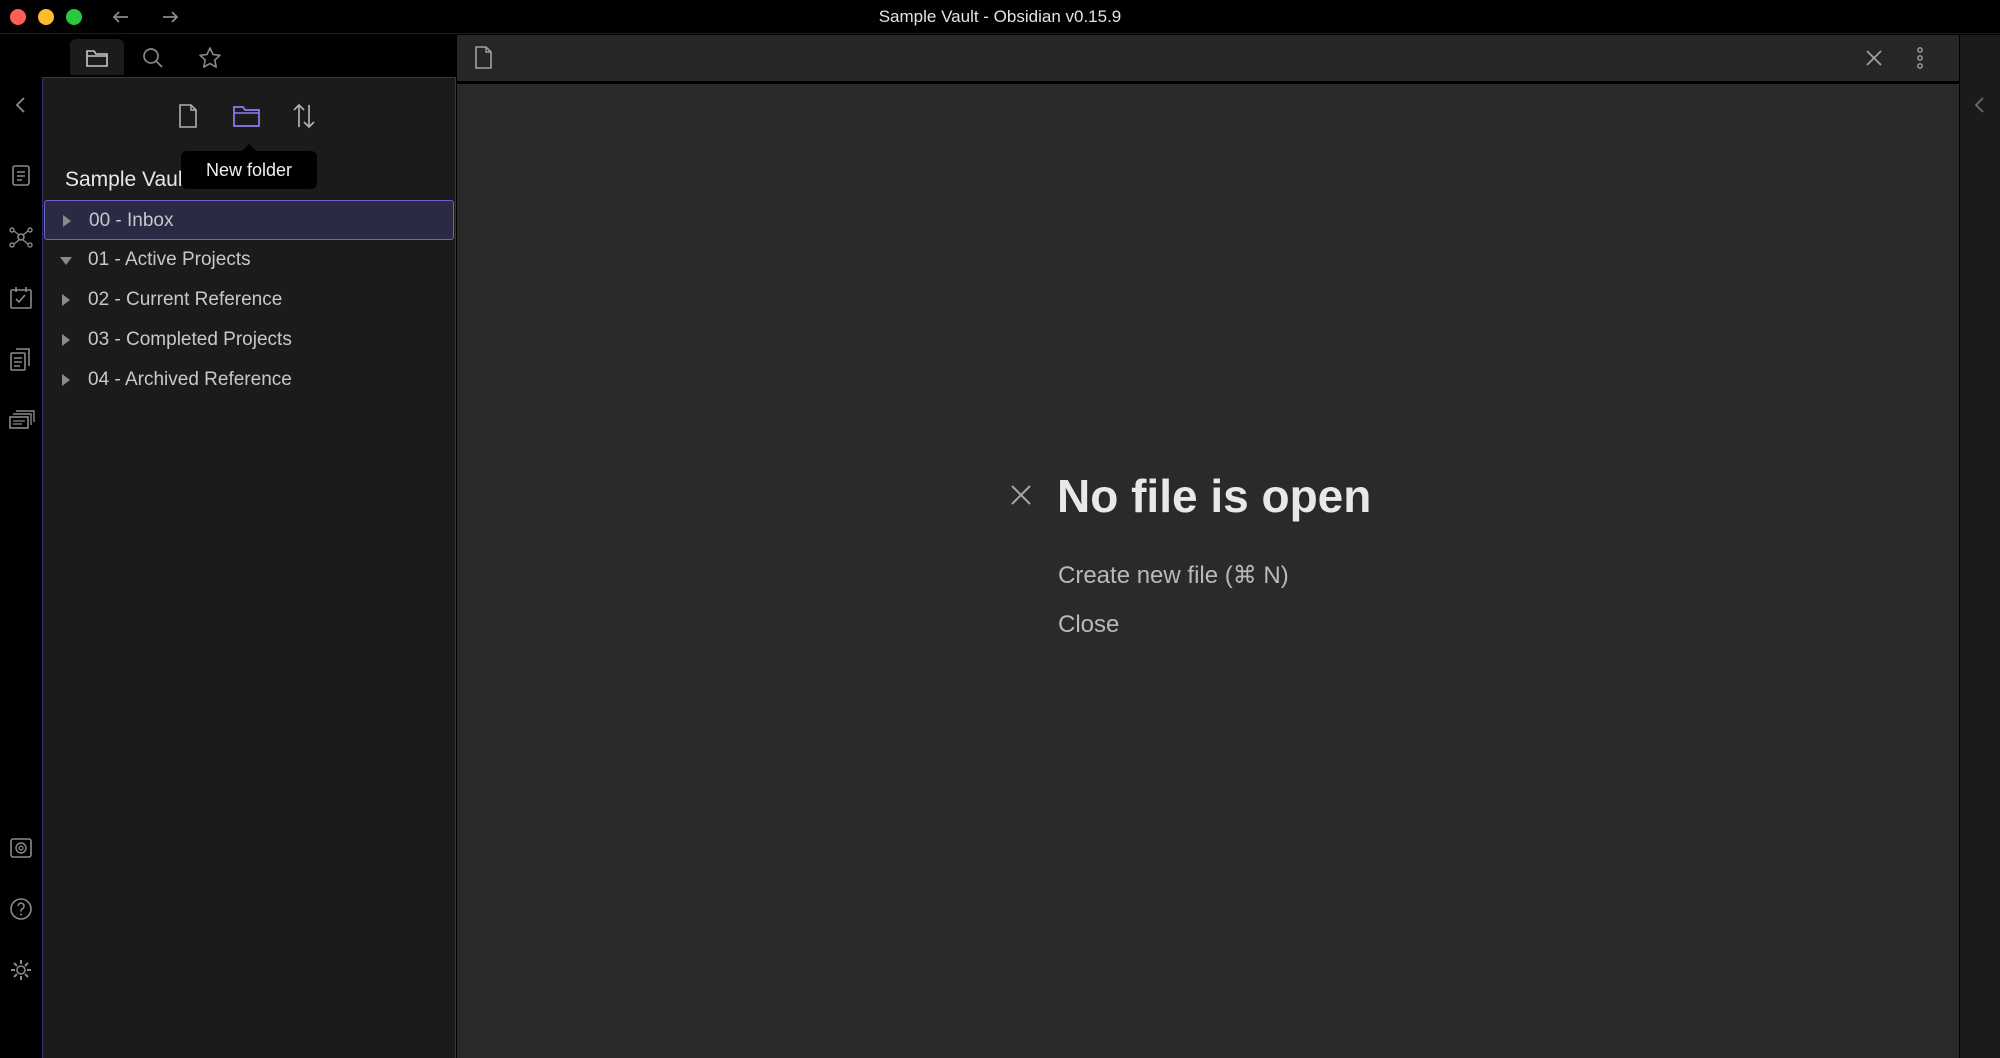 The width and height of the screenshot is (2000, 1058). What do you see at coordinates (249, 56) in the screenshot?
I see `sidebar-tab-bar` at bounding box center [249, 56].